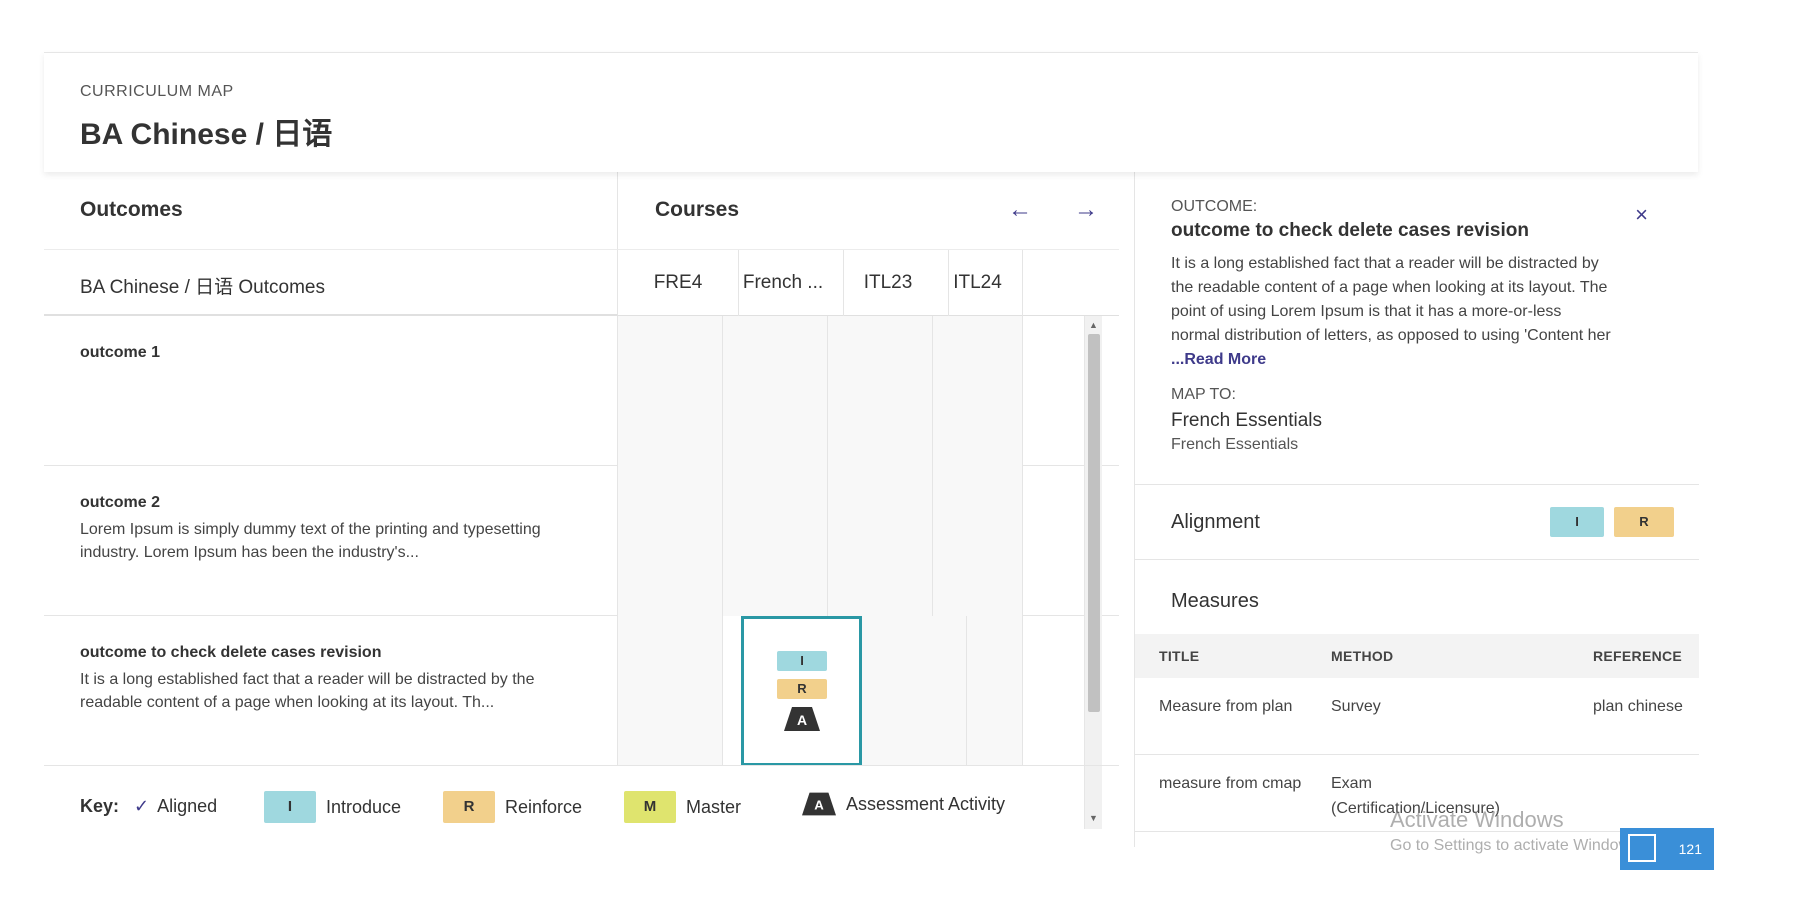  Describe the element at coordinates (1179, 656) in the screenshot. I see `column-title-header: TITLE` at that location.